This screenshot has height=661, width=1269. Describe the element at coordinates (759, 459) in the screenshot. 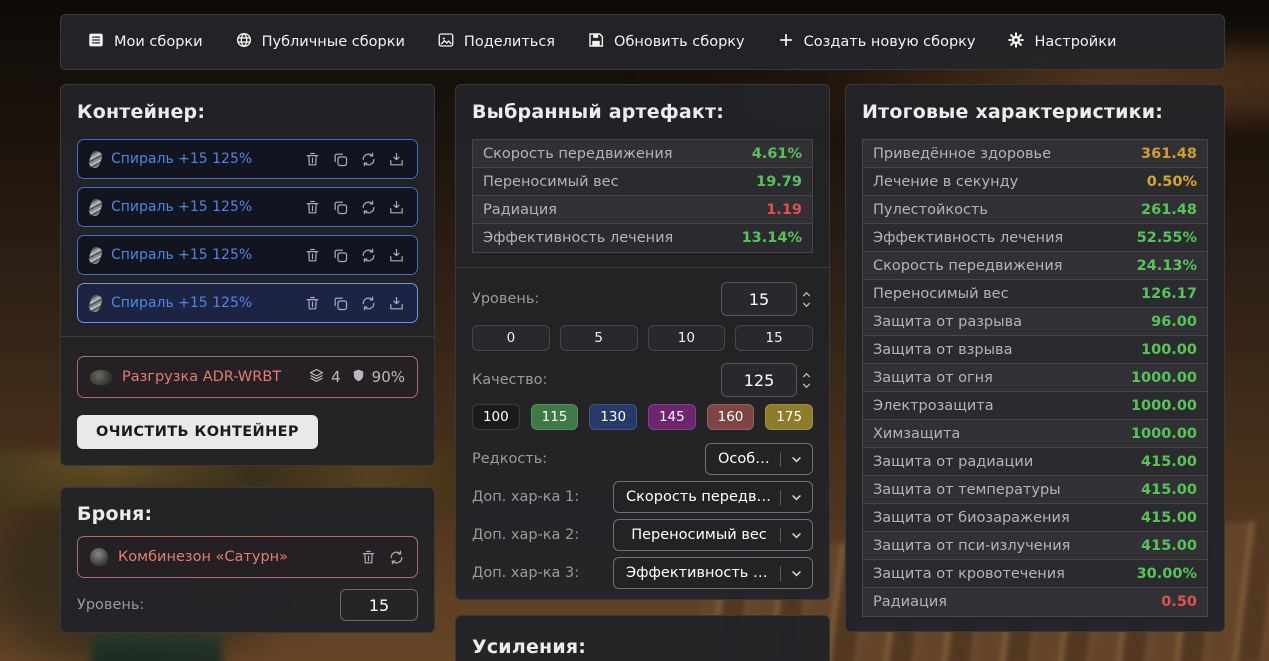

I see `rarity-dropdown: Особый` at that location.